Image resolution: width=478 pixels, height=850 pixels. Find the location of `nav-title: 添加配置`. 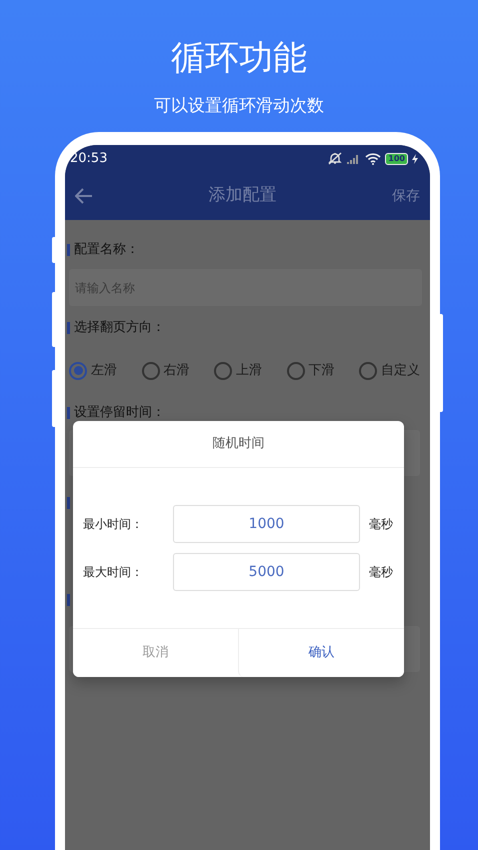

nav-title: 添加配置 is located at coordinates (242, 196).